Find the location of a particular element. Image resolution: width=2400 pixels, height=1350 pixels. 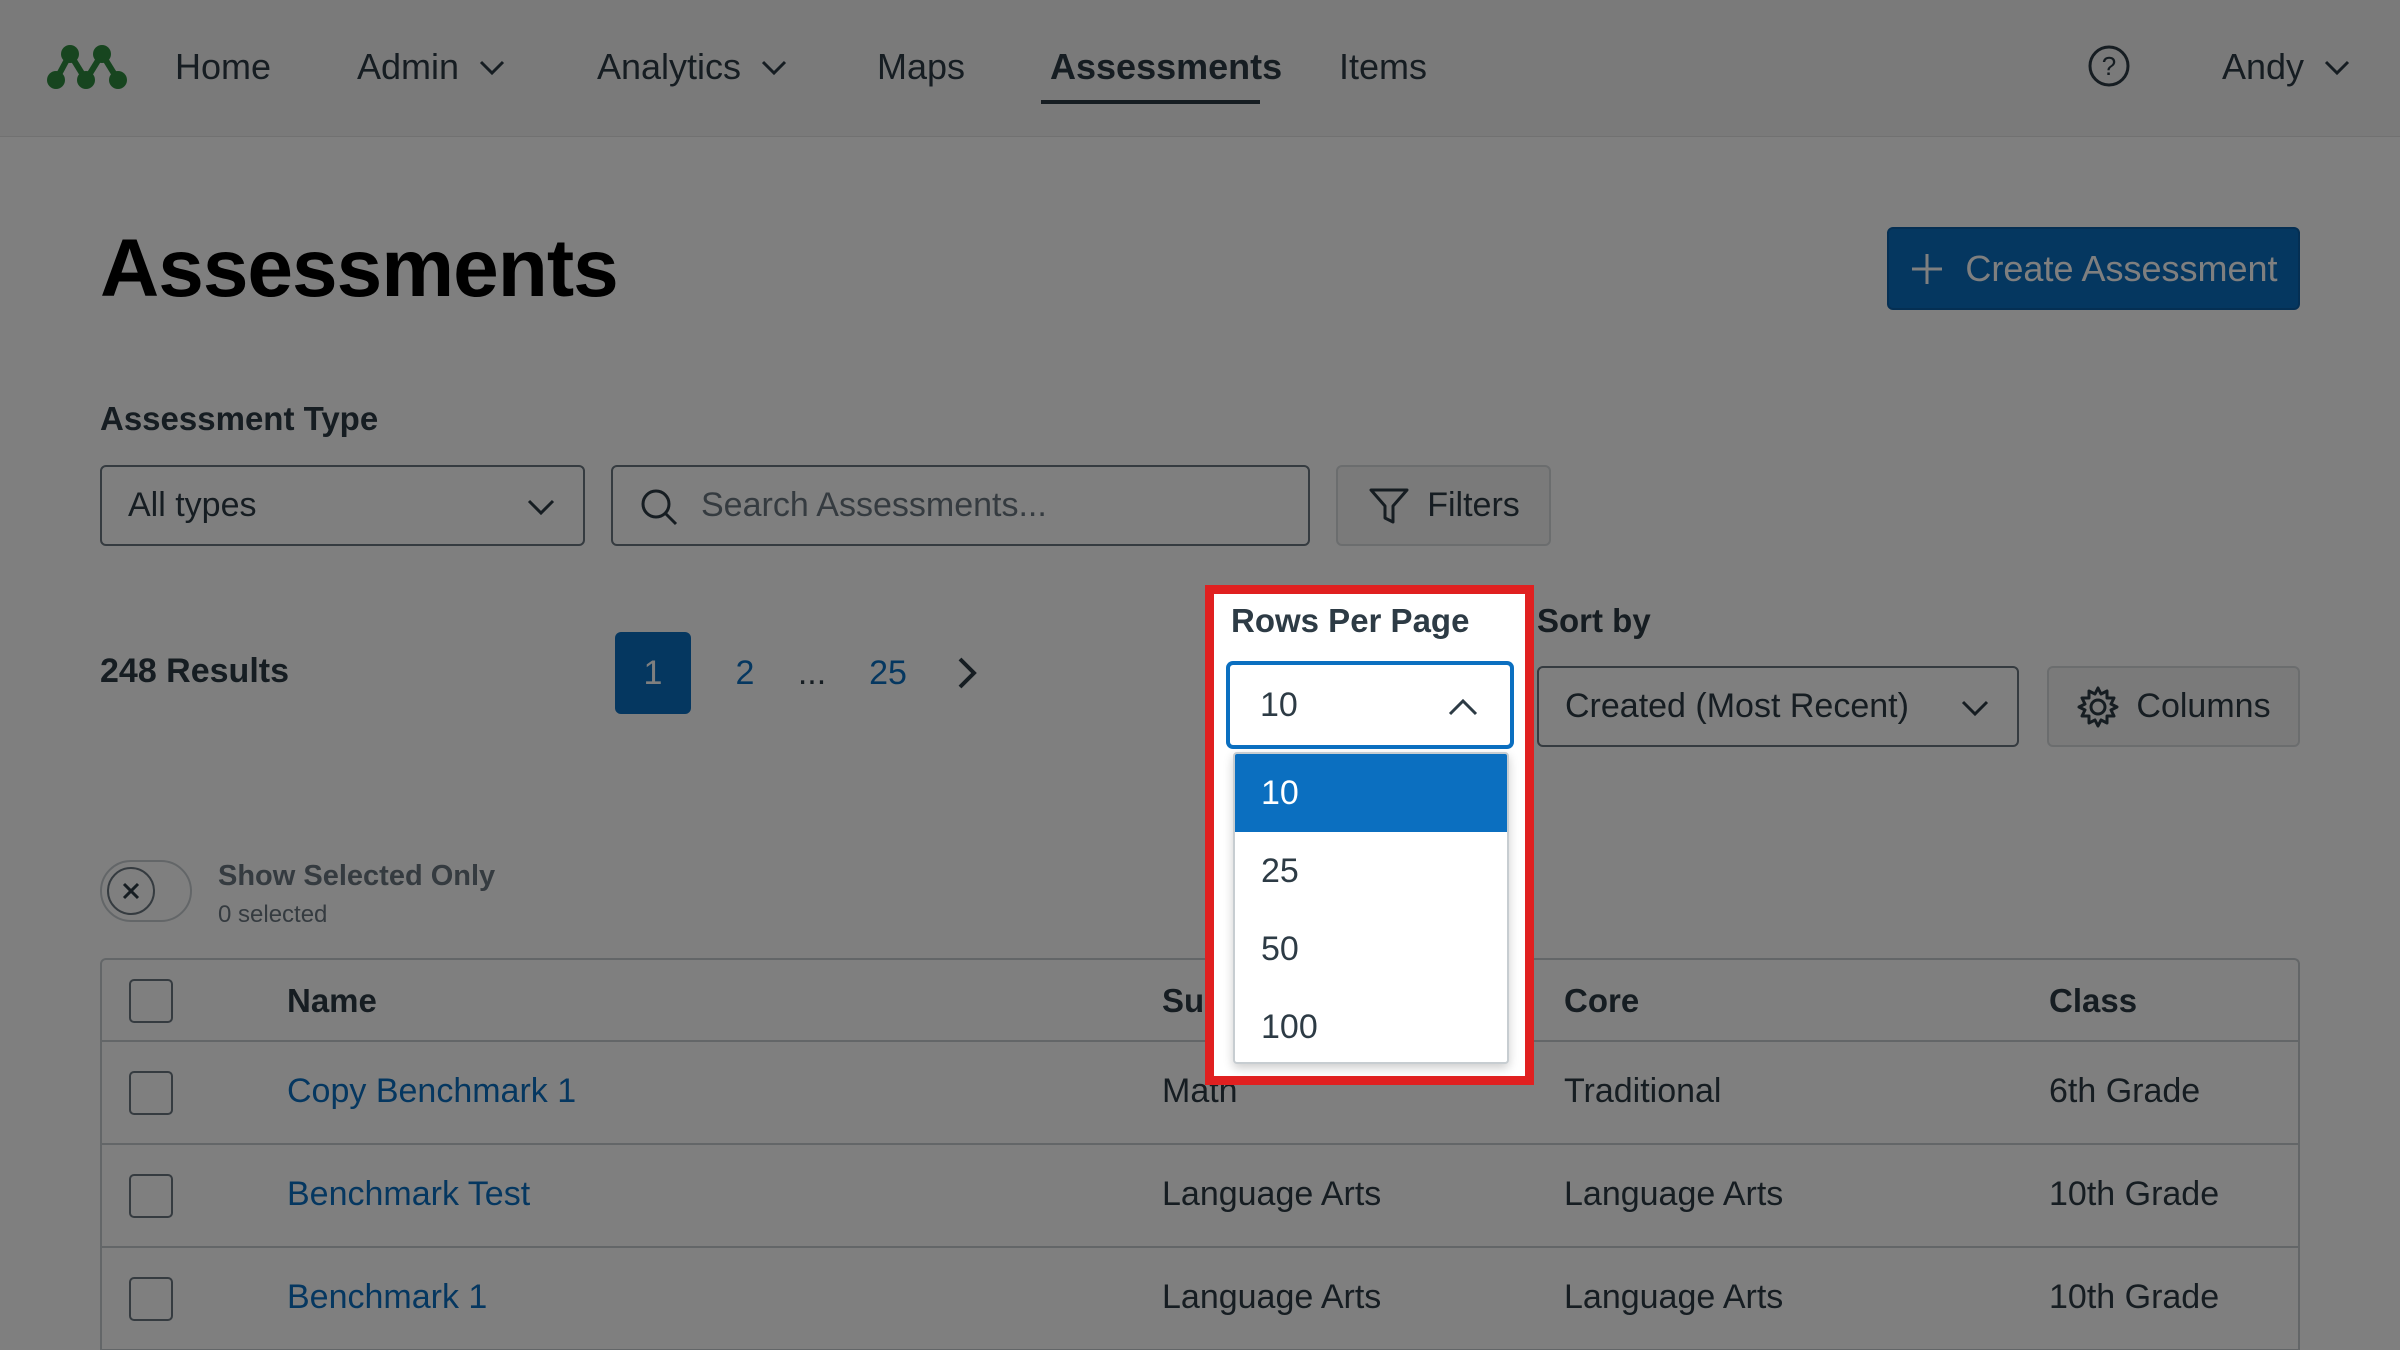

highlight-box is located at coordinates (1369, 835).